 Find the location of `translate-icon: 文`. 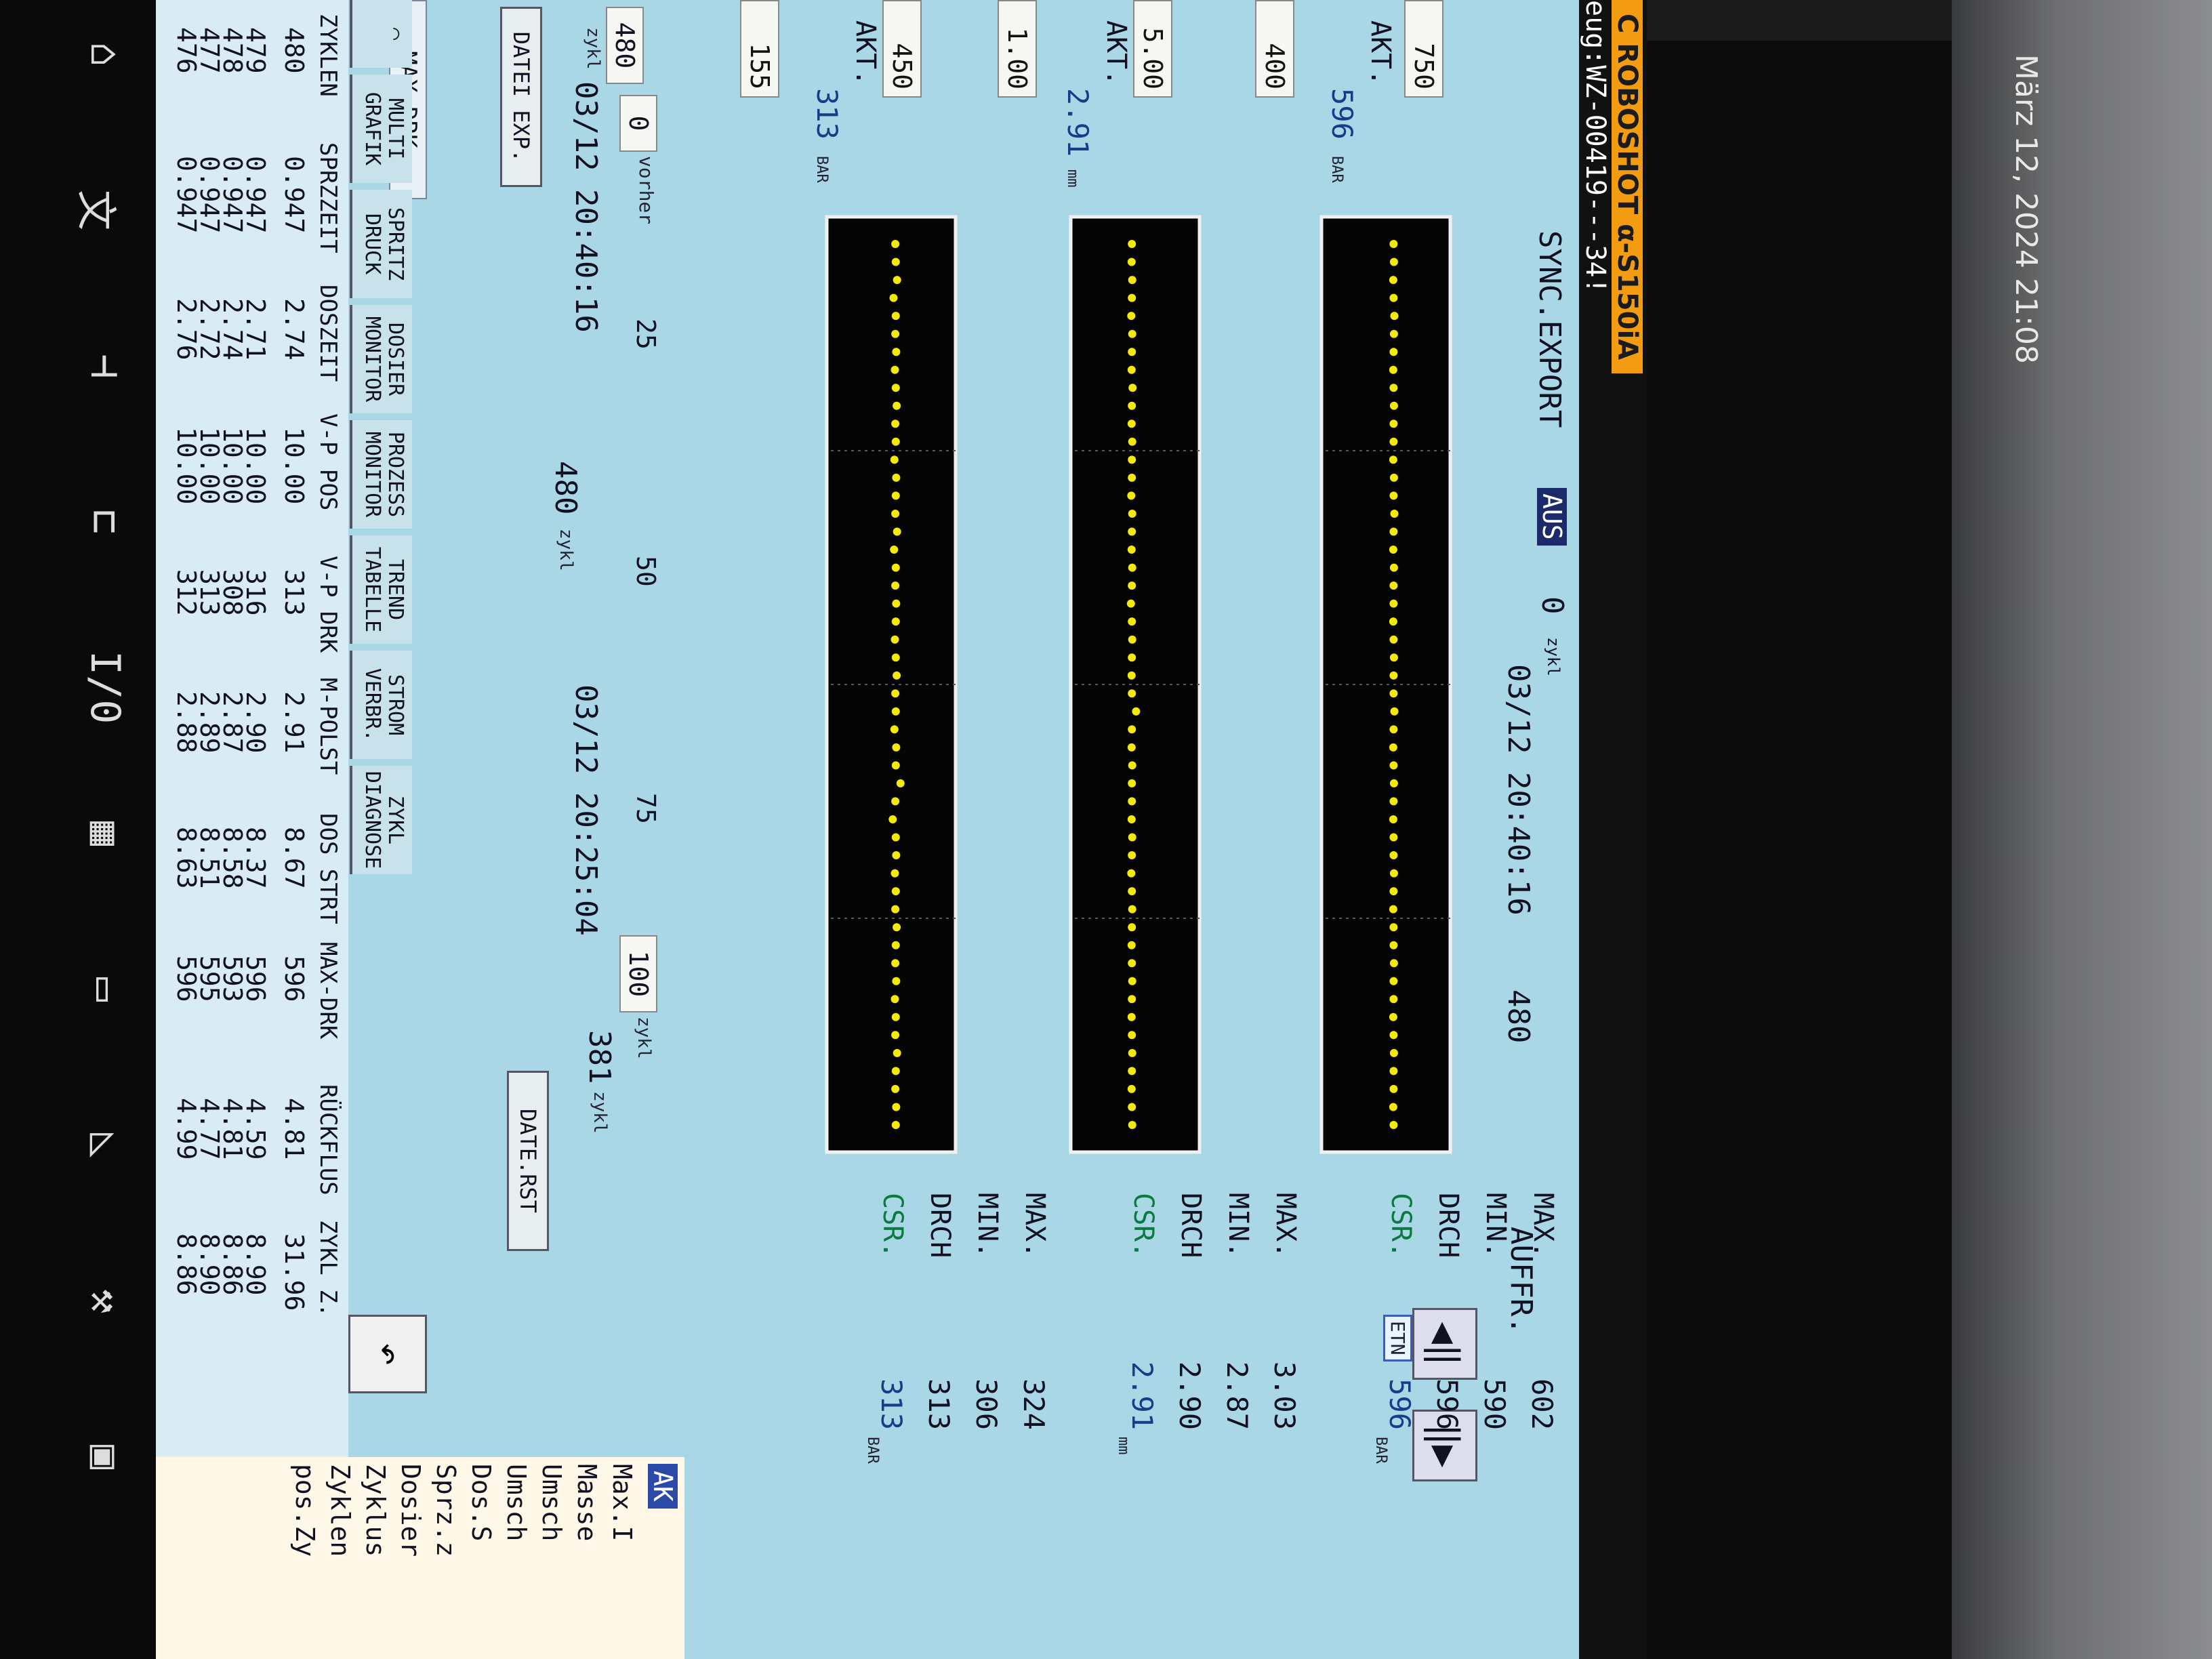

translate-icon: 文 is located at coordinates (100, 210).